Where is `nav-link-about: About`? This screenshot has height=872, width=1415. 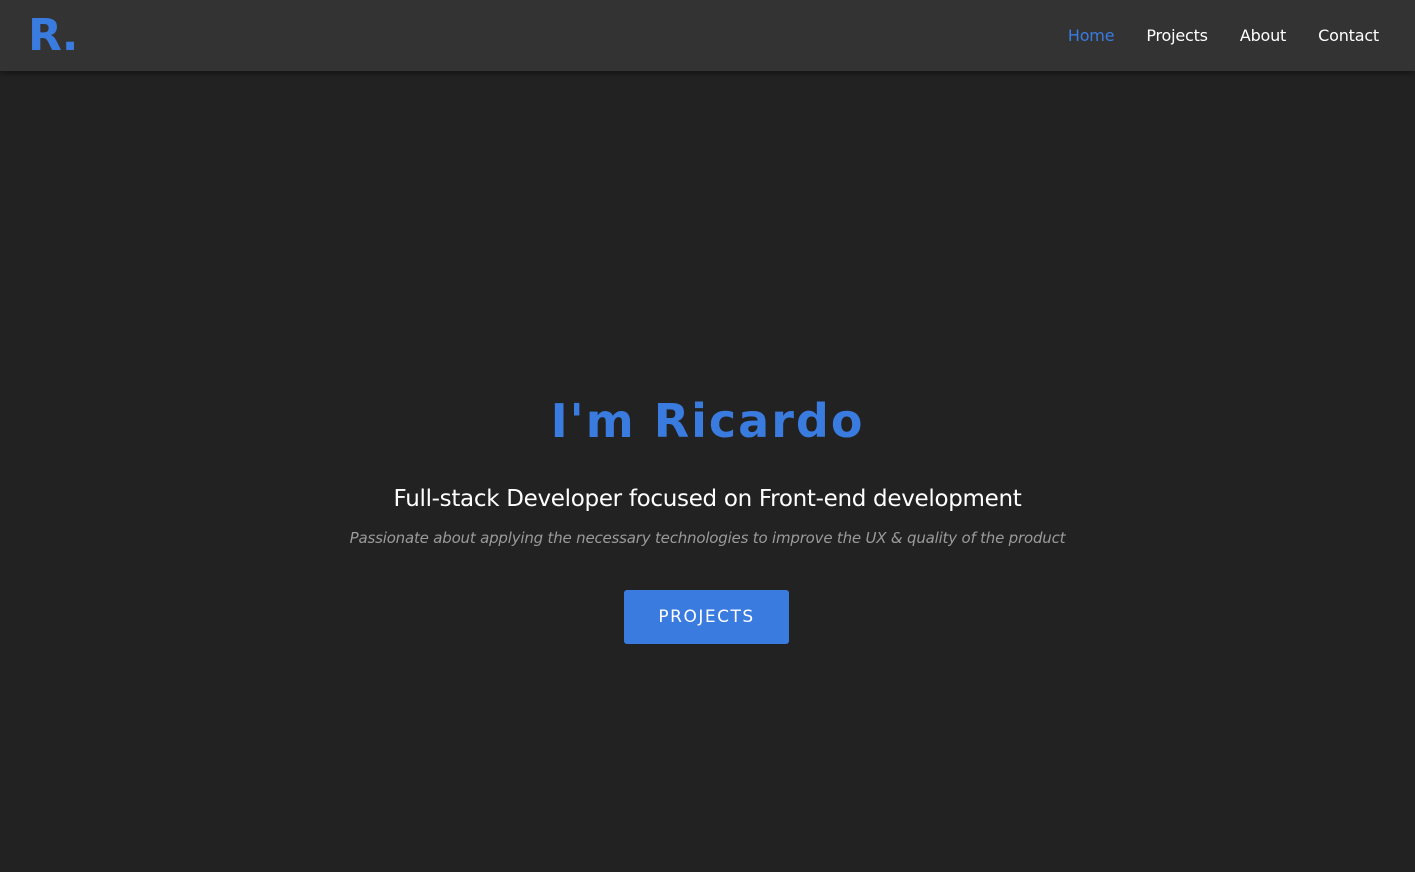
nav-link-about: About is located at coordinates (1263, 35).